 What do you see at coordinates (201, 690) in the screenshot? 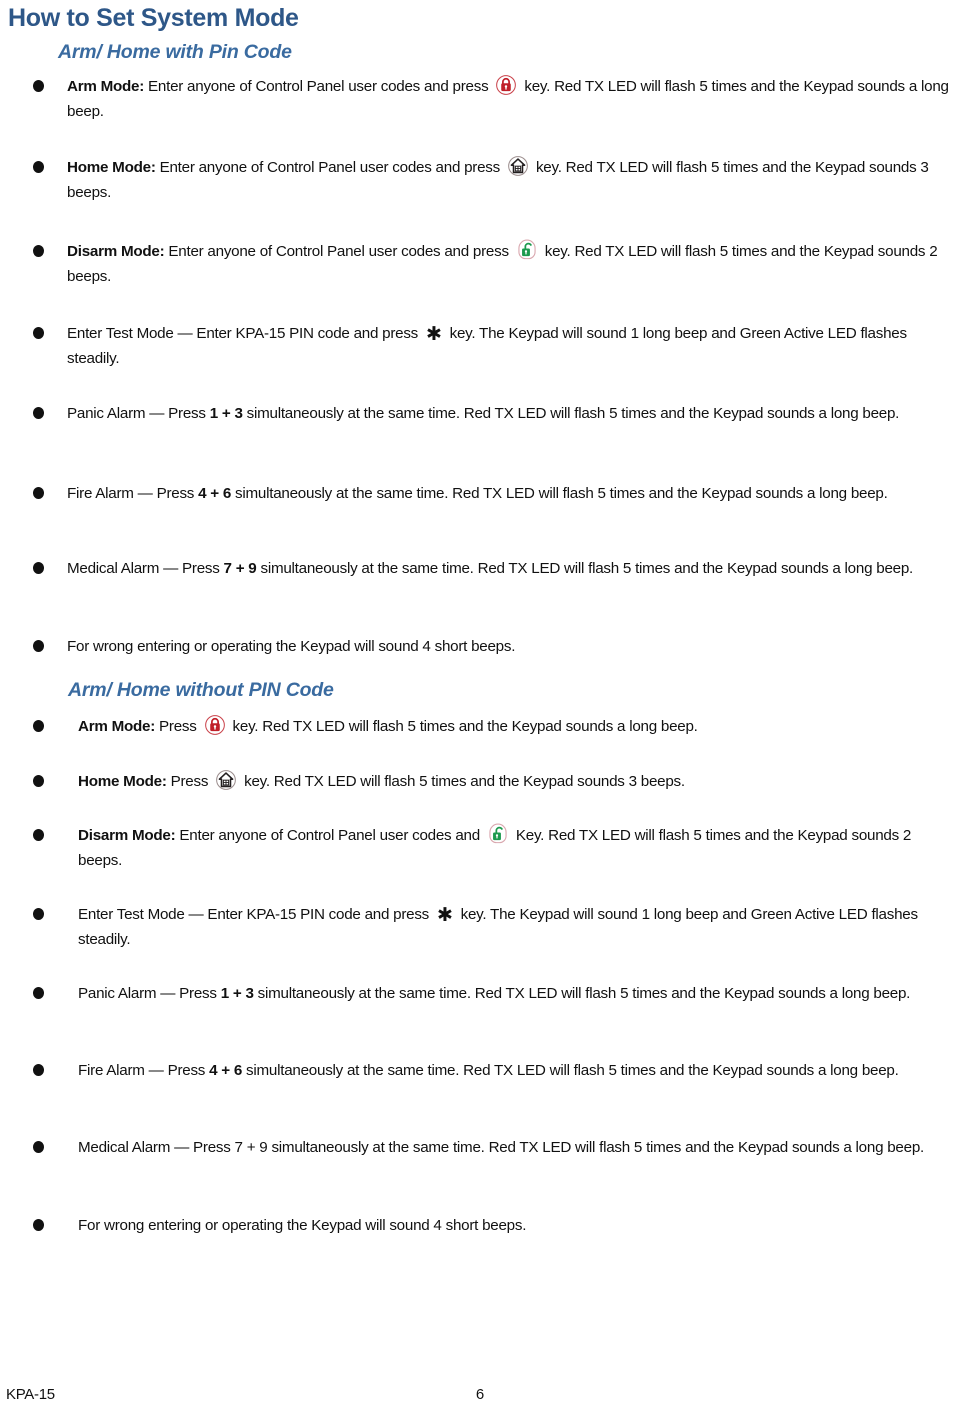
I see `section-heading-arm-home-without-pin: Arm/ Home without PIN Code` at bounding box center [201, 690].